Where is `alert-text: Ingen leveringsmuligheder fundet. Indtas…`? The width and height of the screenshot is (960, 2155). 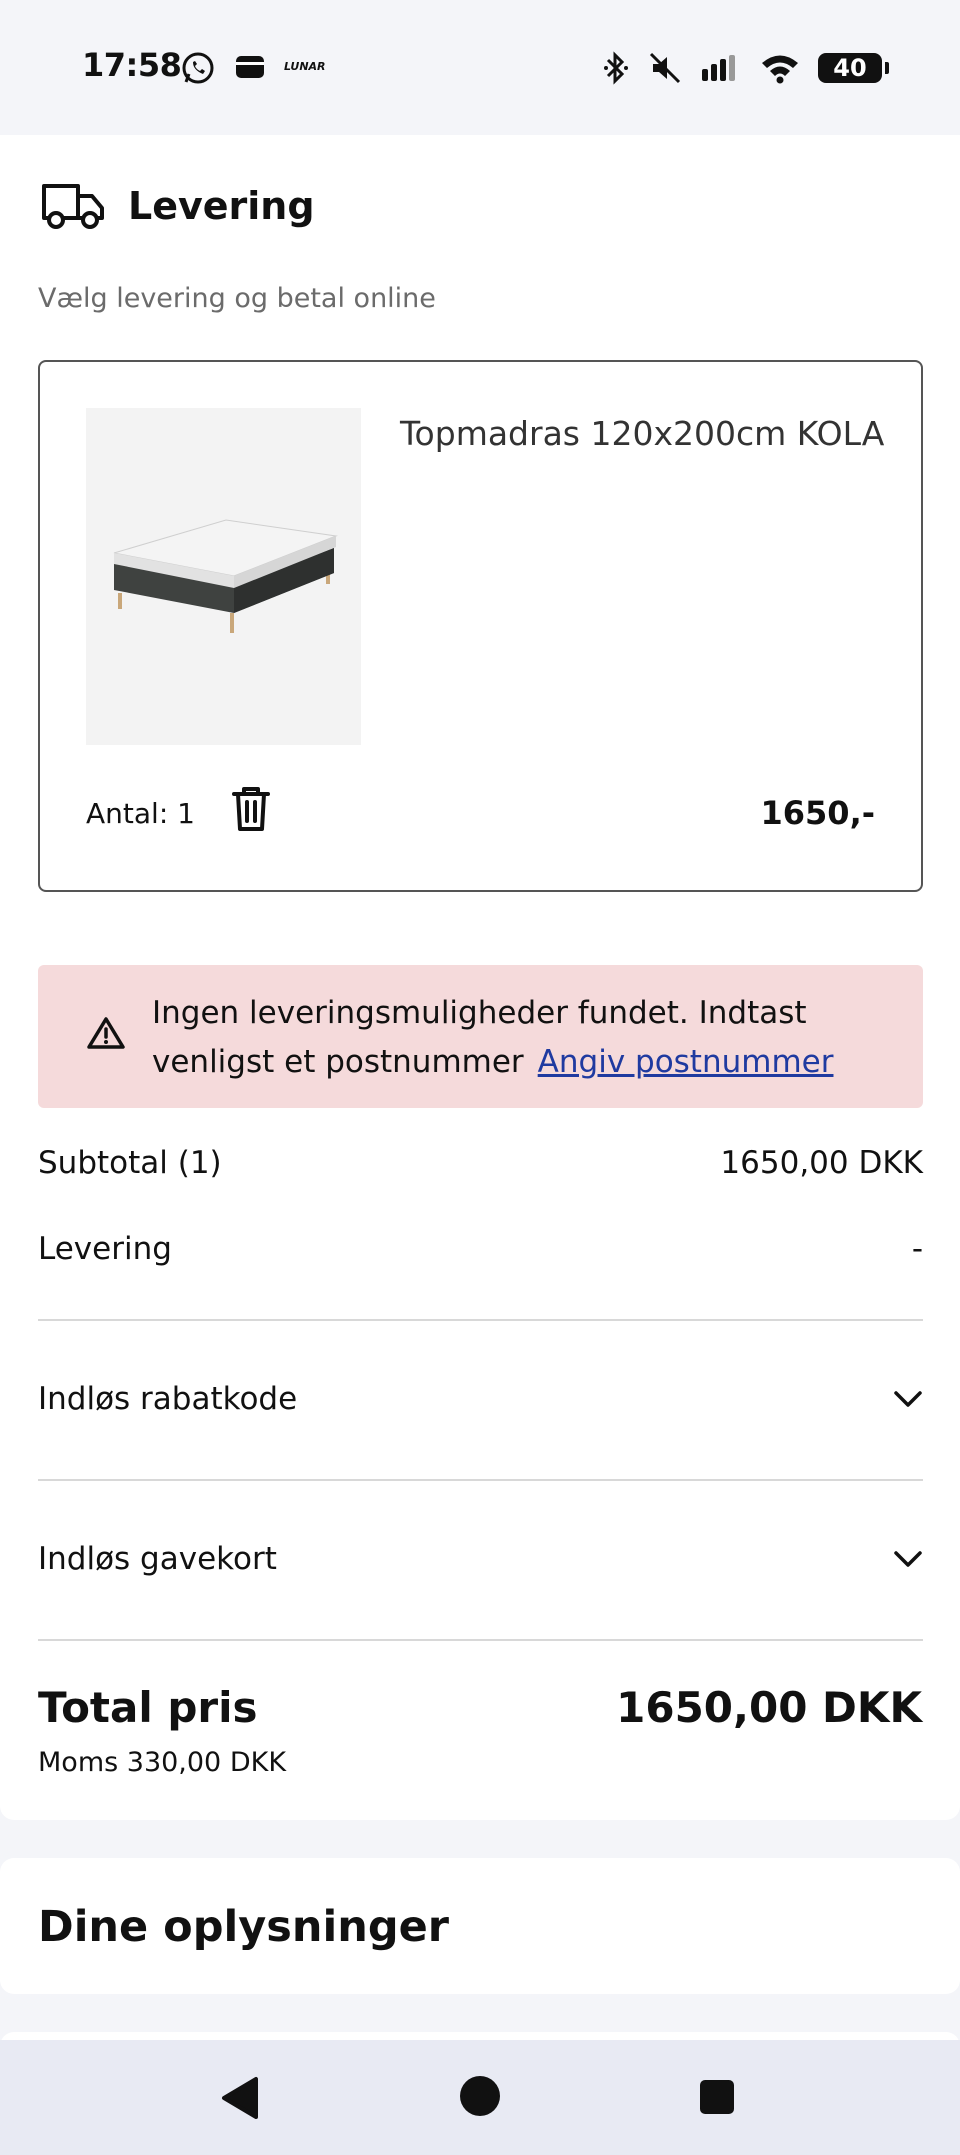
alert-text: Ingen leveringsmuligheder fundet. Indtas… is located at coordinates (522, 1038).